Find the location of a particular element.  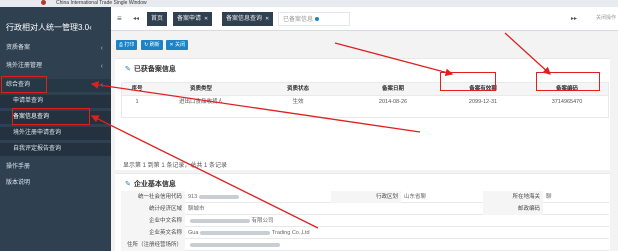

info-row: 住所（注册经营场所） is located at coordinates (365, 245).